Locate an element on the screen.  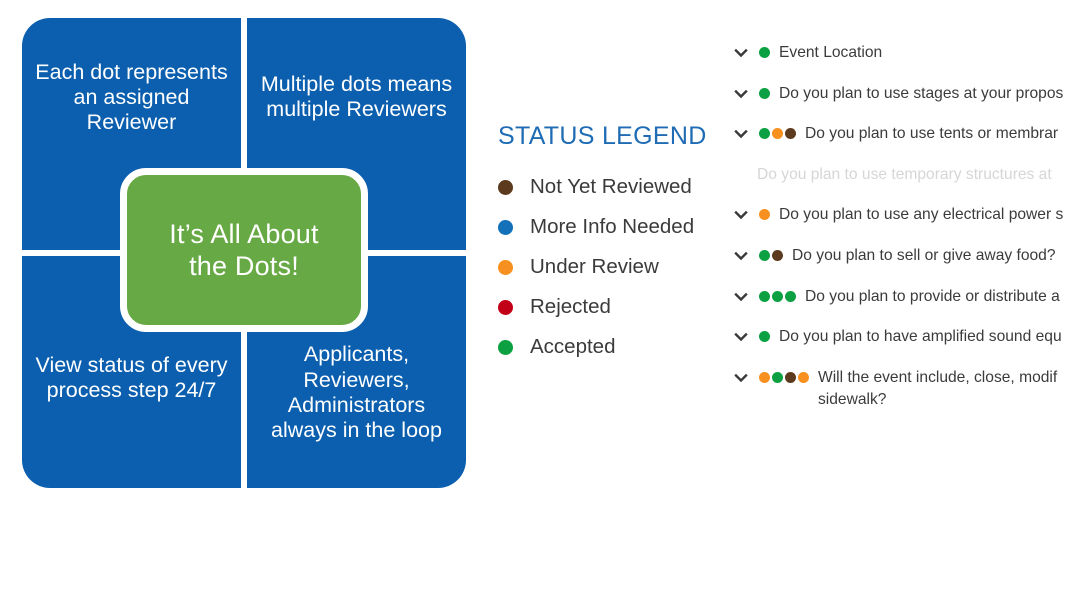
question-row: Do you plan to have amplified sound equ is located at coordinates (909, 337).